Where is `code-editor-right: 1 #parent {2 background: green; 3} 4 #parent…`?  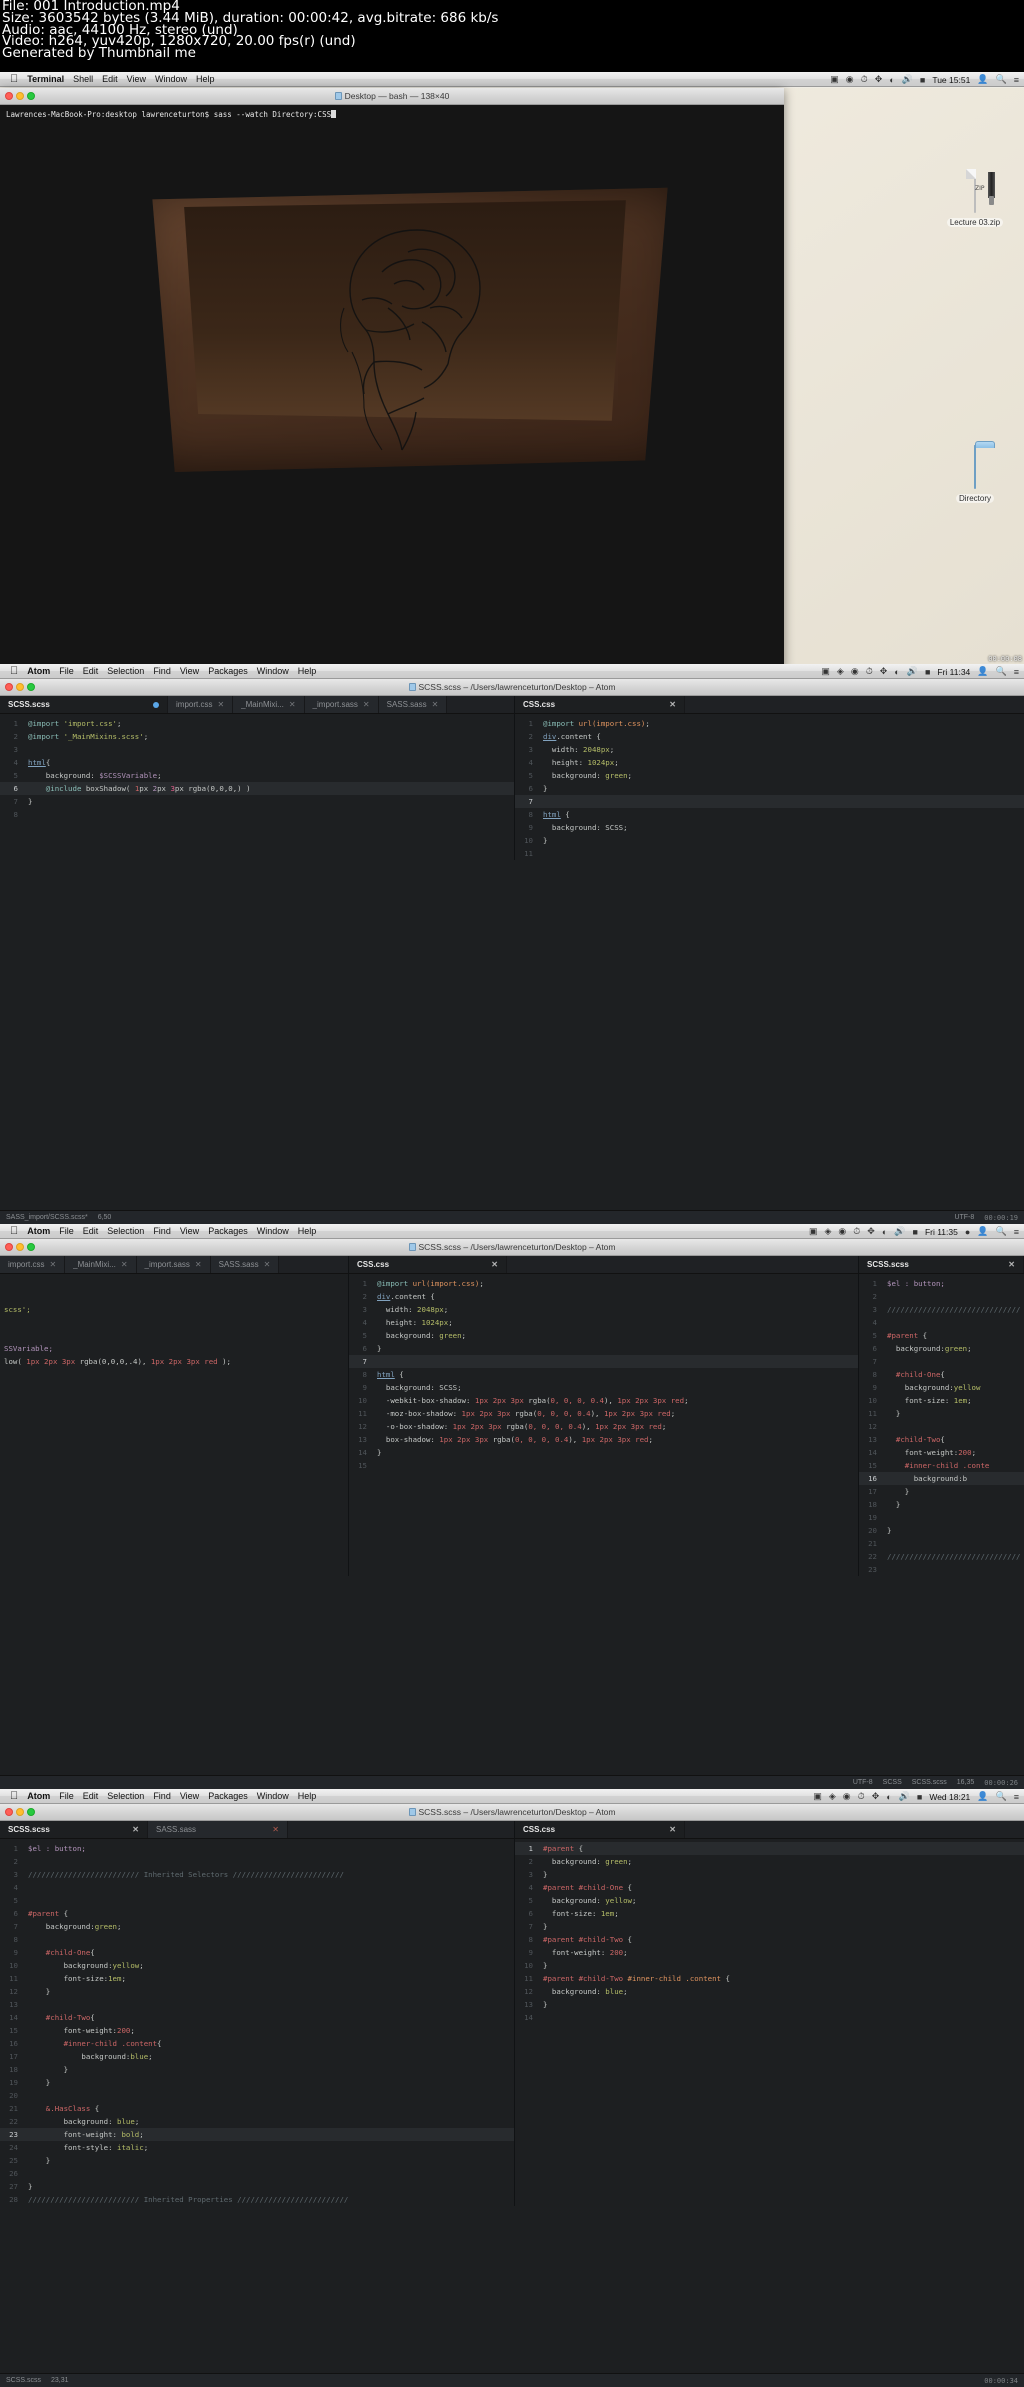 code-editor-right: 1 #parent {2 background: green; 3} 4 #parent… is located at coordinates (769, 1931).